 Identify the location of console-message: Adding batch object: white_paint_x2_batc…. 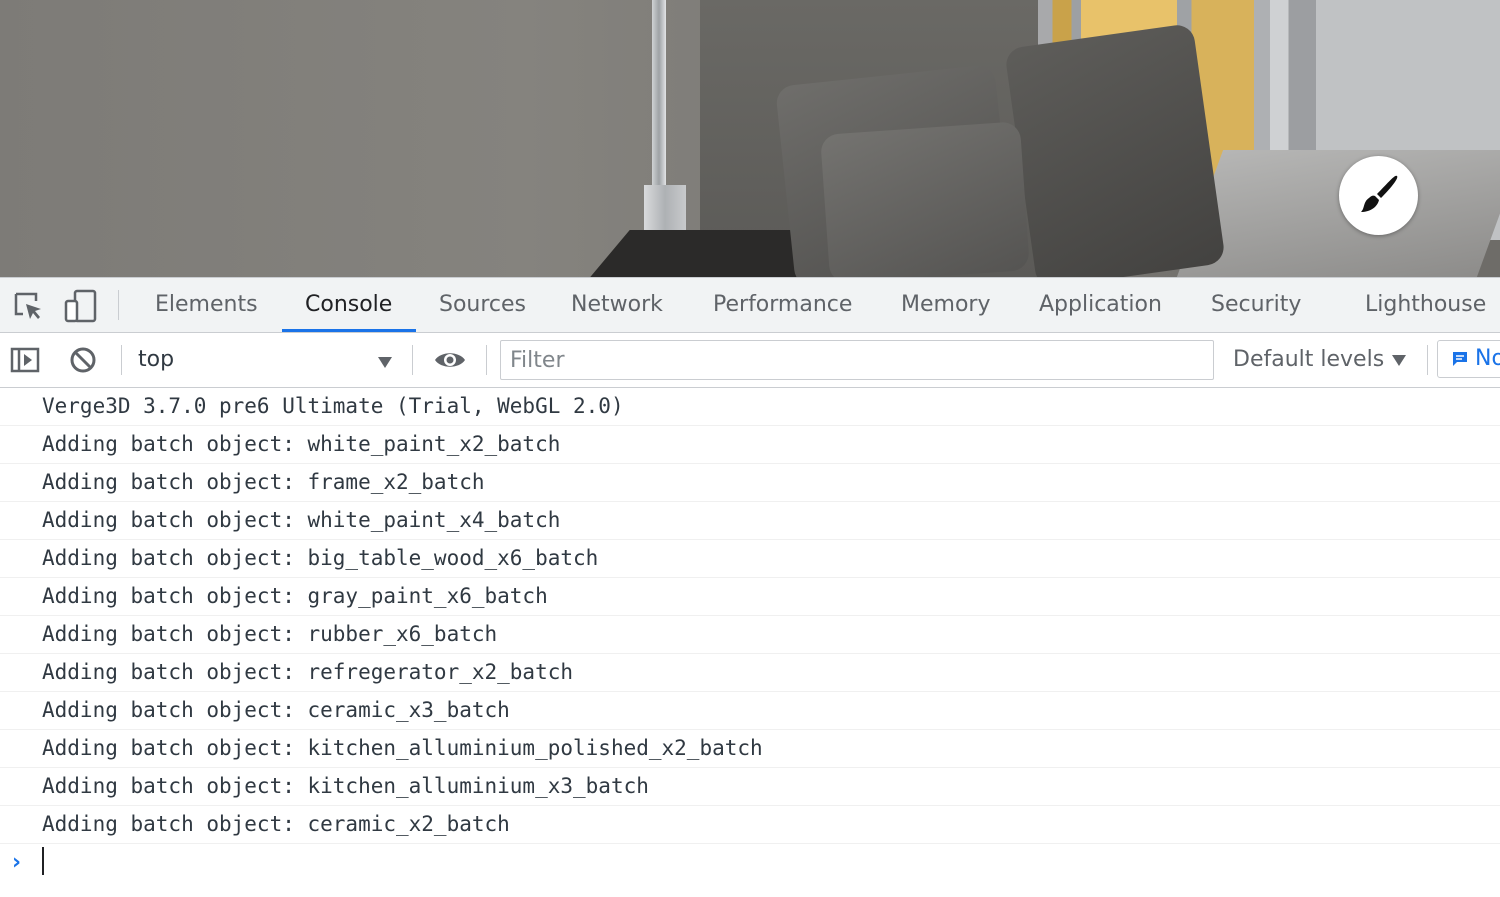
(750, 445).